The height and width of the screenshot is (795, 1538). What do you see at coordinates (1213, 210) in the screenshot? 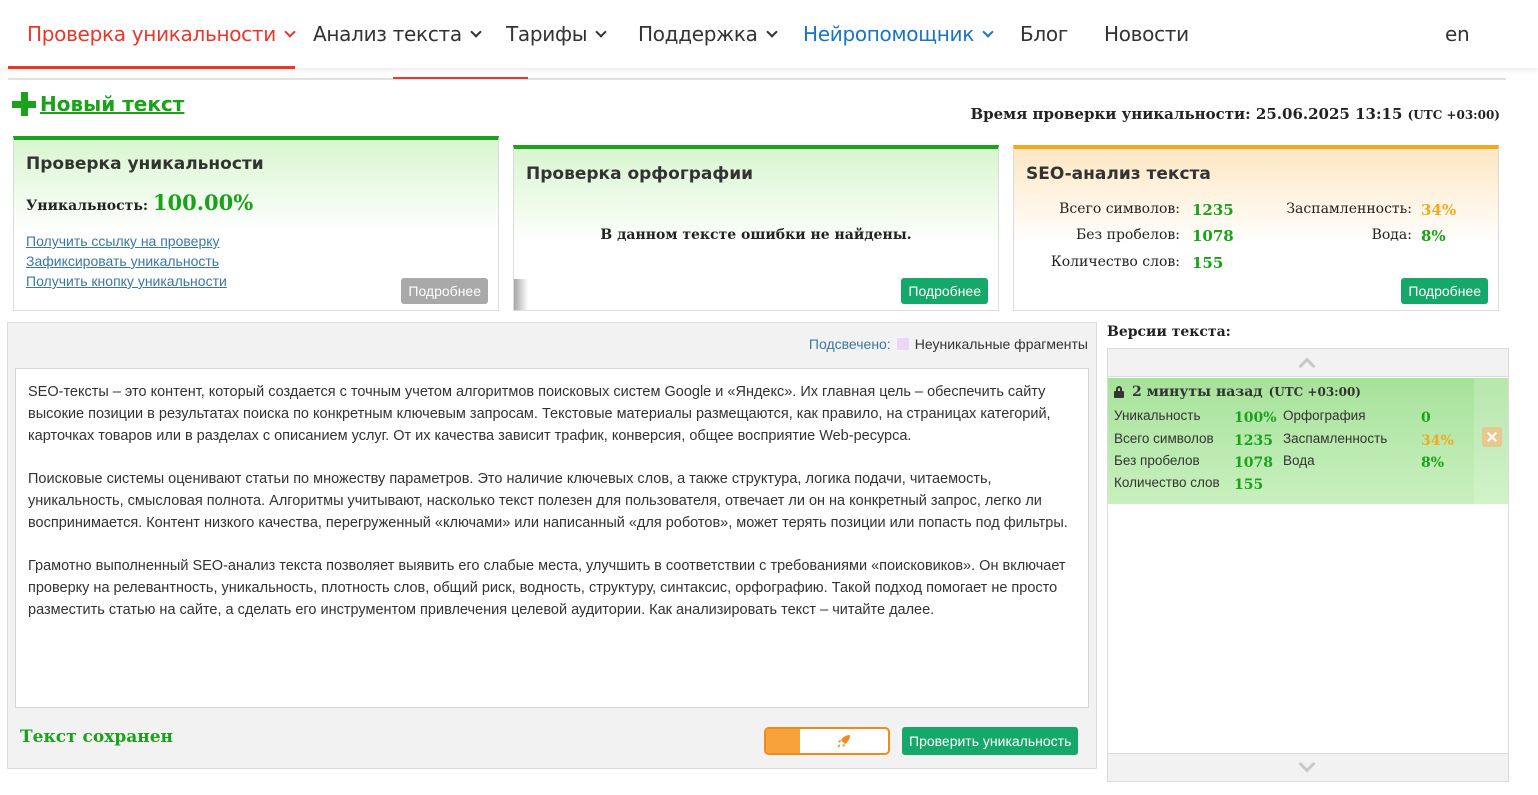
I see `total-chars-value: 1235` at bounding box center [1213, 210].